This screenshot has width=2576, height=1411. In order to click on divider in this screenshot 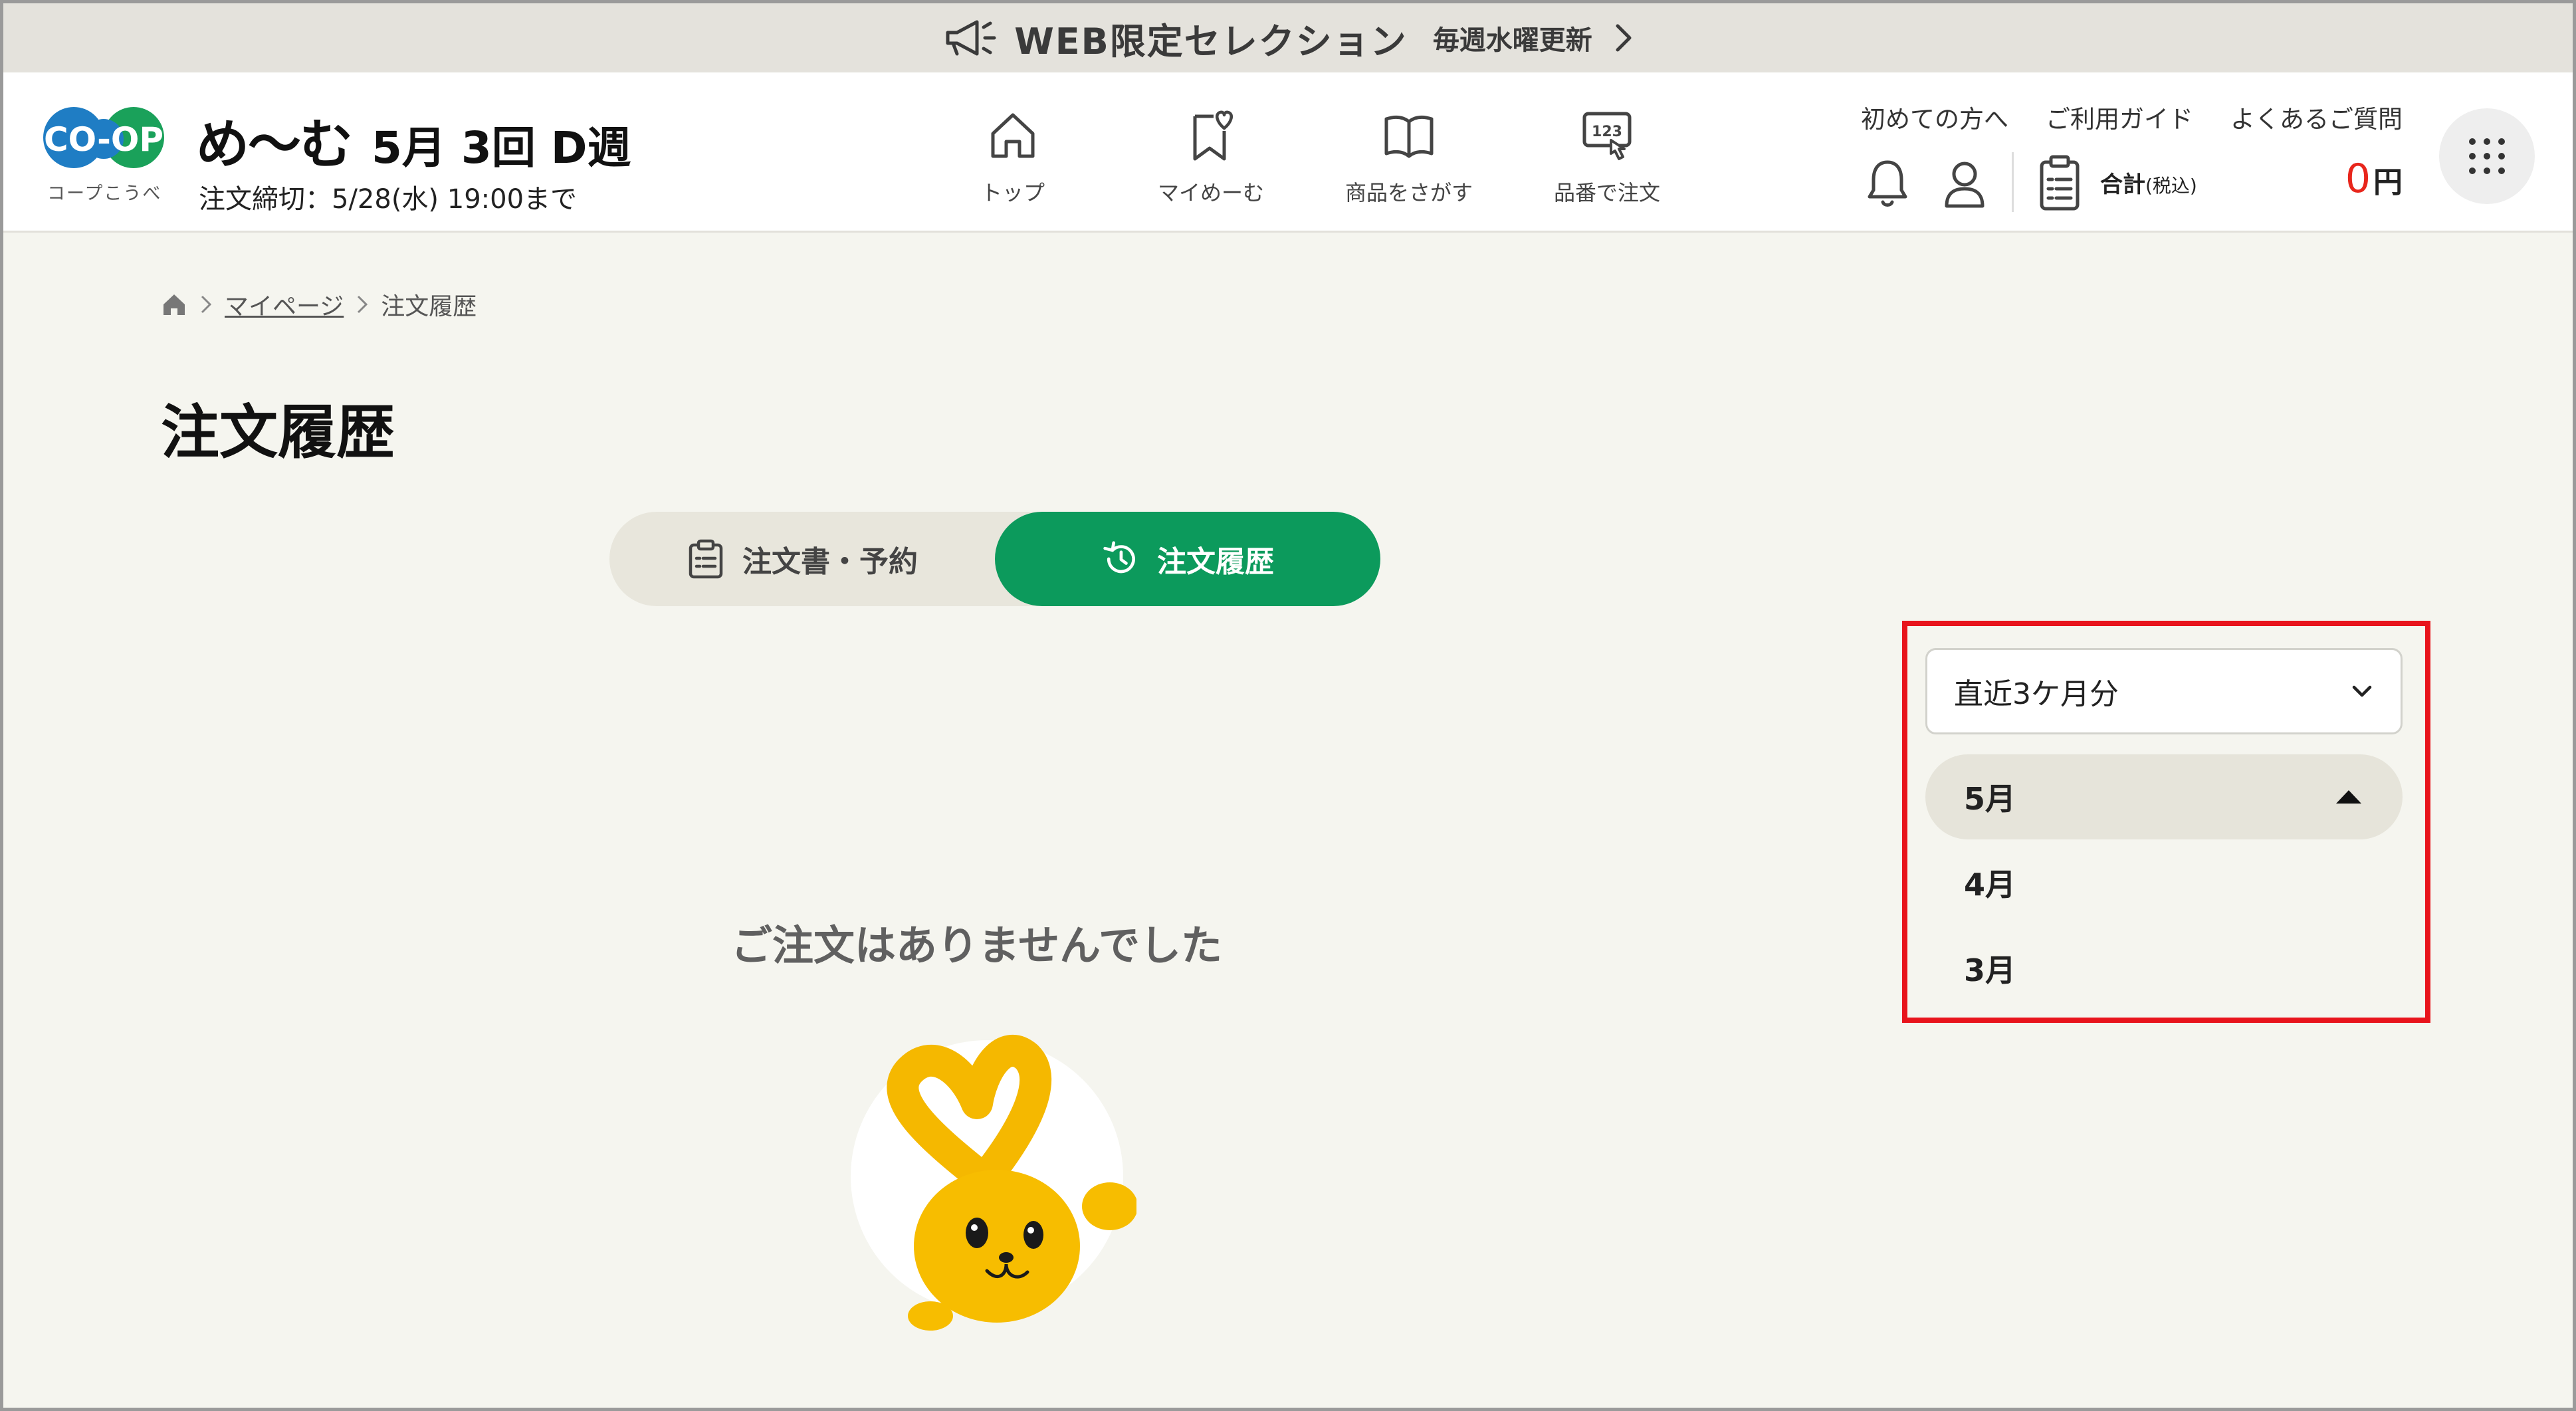, I will do `click(2013, 182)`.